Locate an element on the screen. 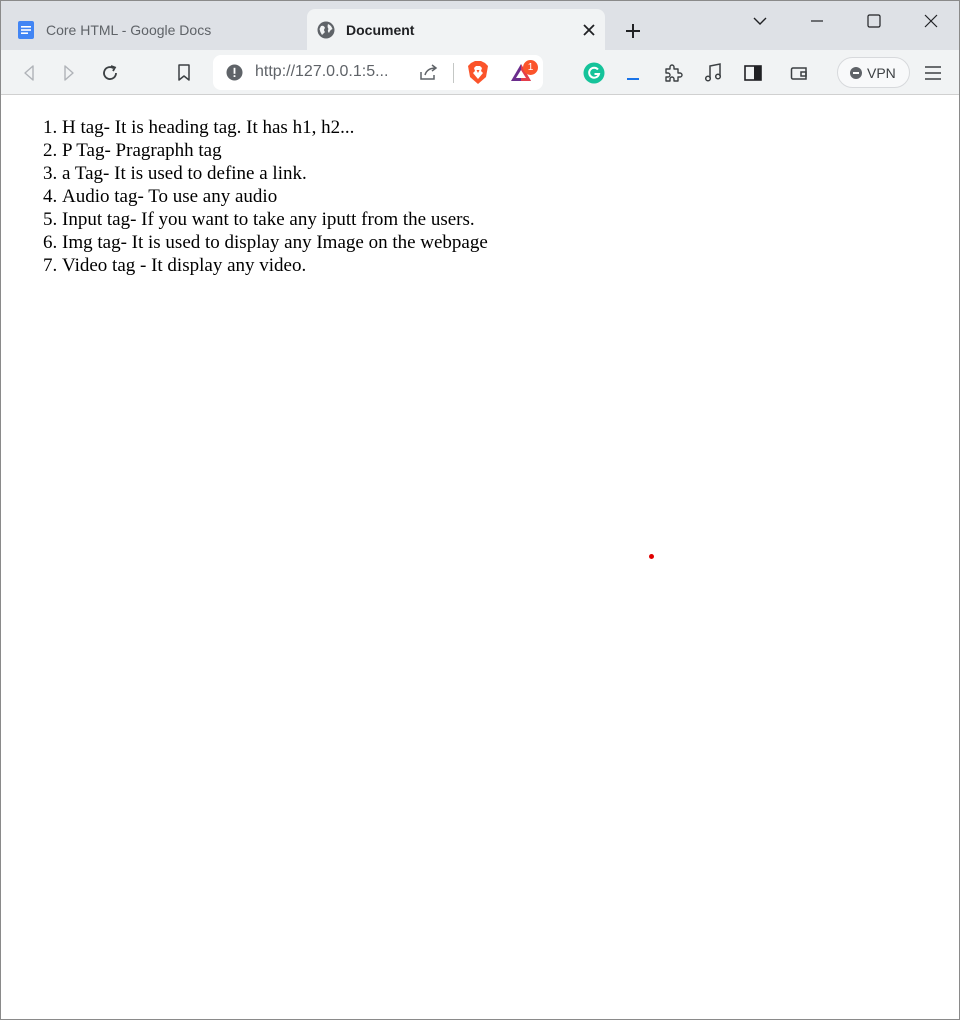  grammarly-extension is located at coordinates (594, 73).